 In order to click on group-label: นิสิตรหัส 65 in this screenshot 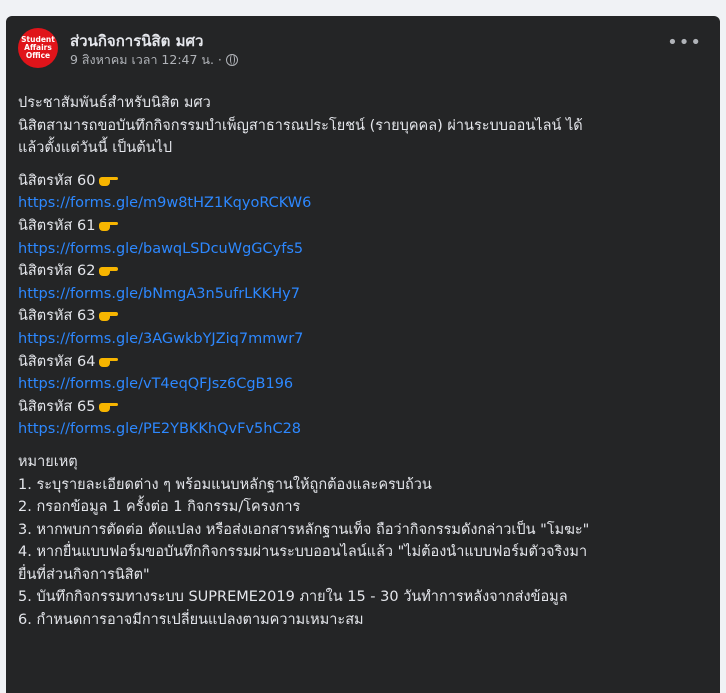, I will do `click(365, 407)`.